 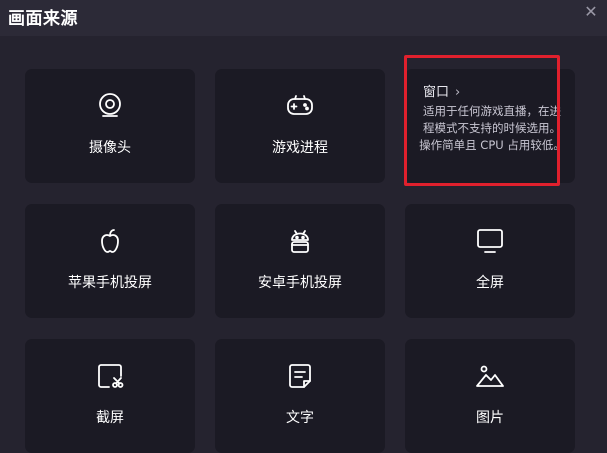 What do you see at coordinates (300, 283) in the screenshot?
I see `tile-label: 安卓手机投屏` at bounding box center [300, 283].